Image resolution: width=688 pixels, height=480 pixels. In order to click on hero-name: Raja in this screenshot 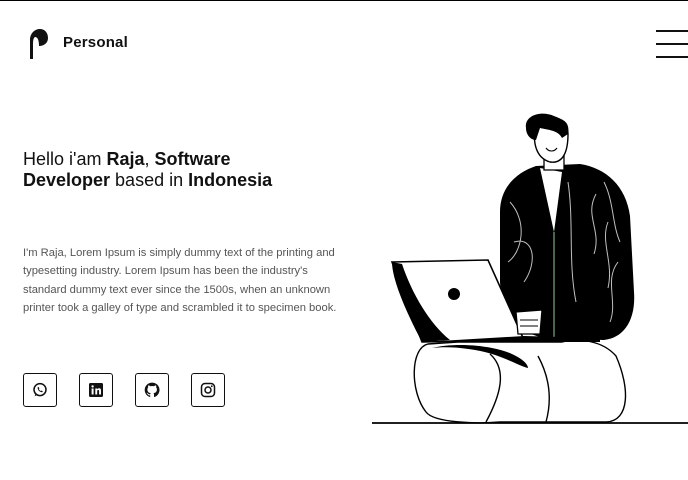, I will do `click(125, 159)`.